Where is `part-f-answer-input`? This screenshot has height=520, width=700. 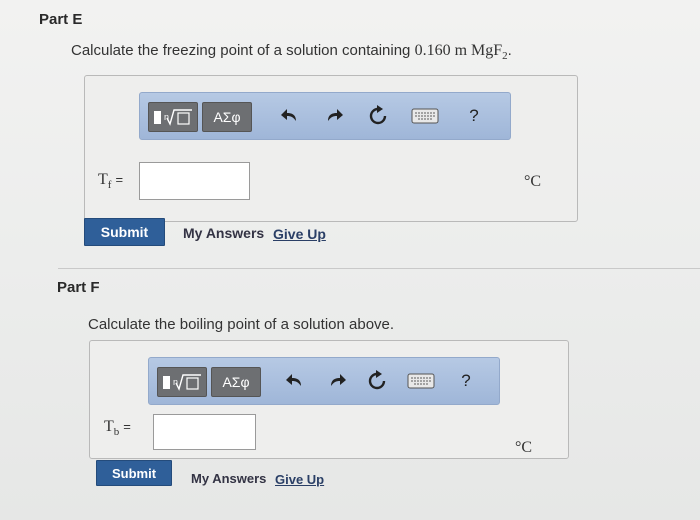 part-f-answer-input is located at coordinates (204, 432).